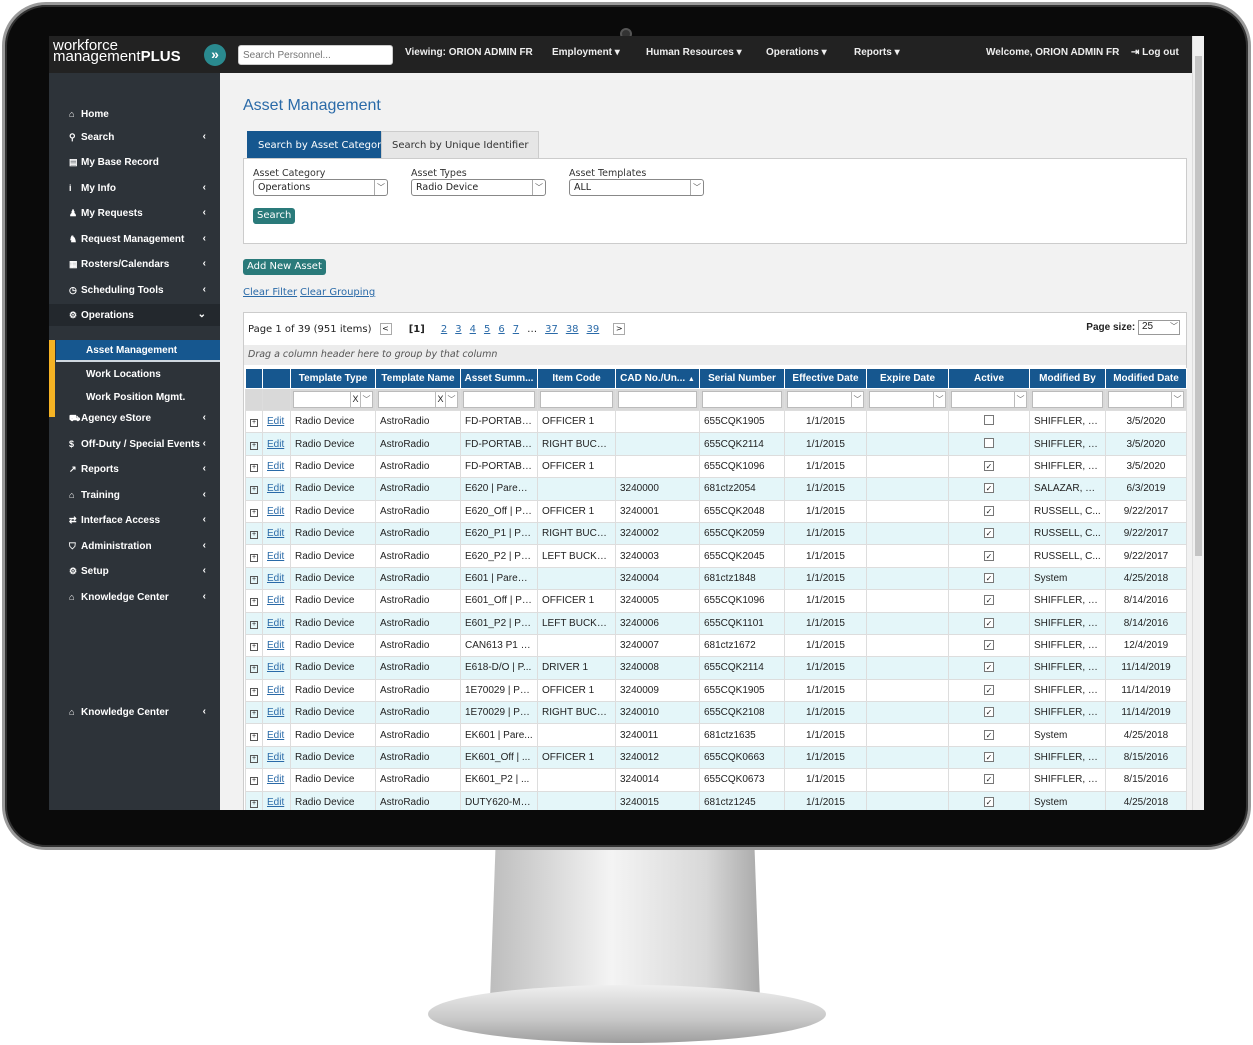 The height and width of the screenshot is (1045, 1253). What do you see at coordinates (134, 239) in the screenshot?
I see `sidebar-item-request-management: ♞ Request Management ‹` at bounding box center [134, 239].